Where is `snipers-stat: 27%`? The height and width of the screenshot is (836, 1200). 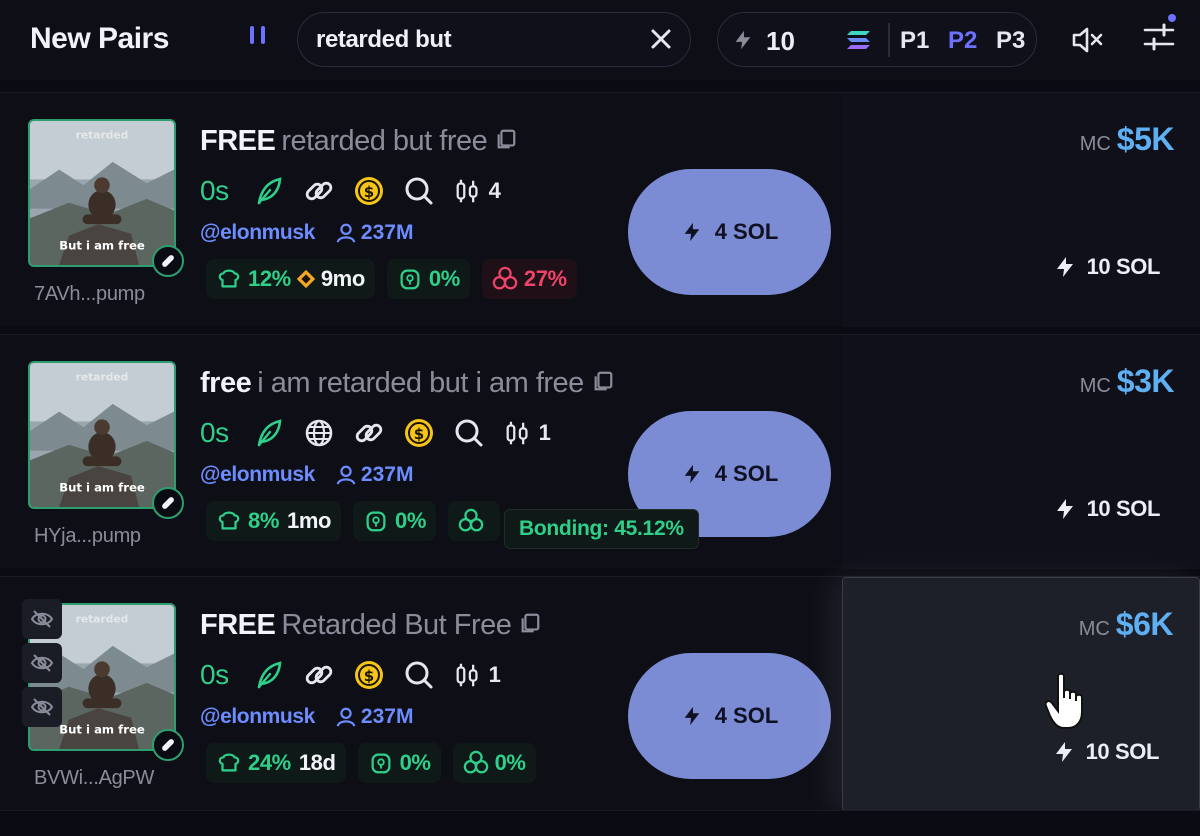
snipers-stat: 27% is located at coordinates (529, 279).